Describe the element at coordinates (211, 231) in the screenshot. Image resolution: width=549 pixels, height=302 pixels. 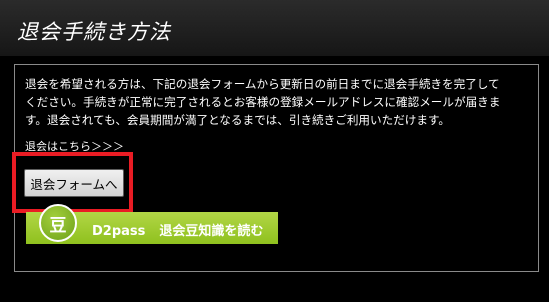
I see `banner-label: 退会豆知識を読む` at that location.